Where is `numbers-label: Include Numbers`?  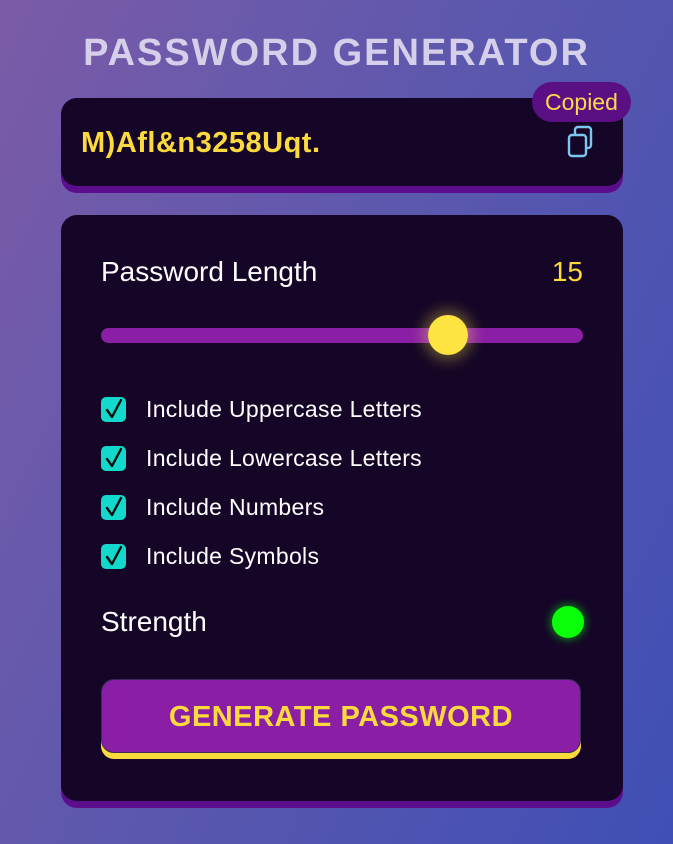
numbers-label: Include Numbers is located at coordinates (235, 507).